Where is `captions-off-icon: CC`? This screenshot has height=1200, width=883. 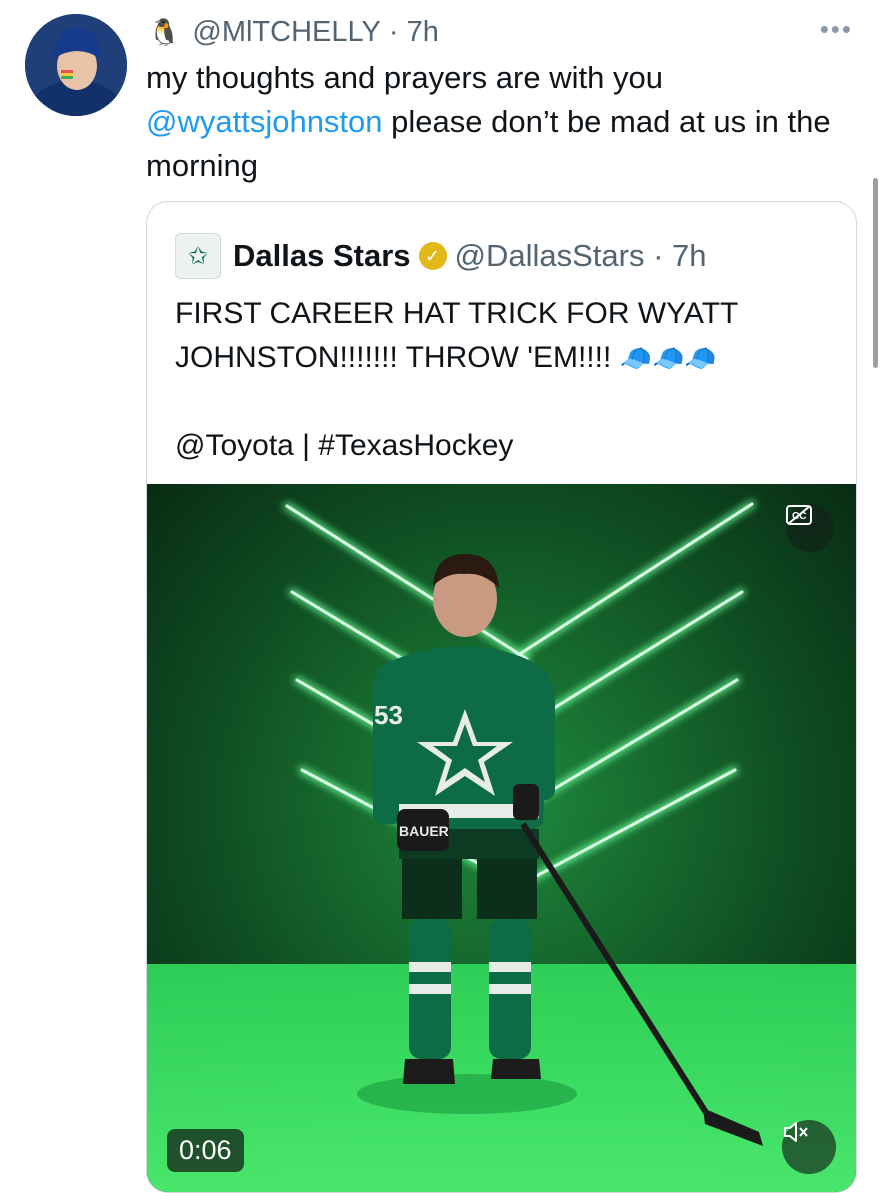
captions-off-icon: CC is located at coordinates (810, 528).